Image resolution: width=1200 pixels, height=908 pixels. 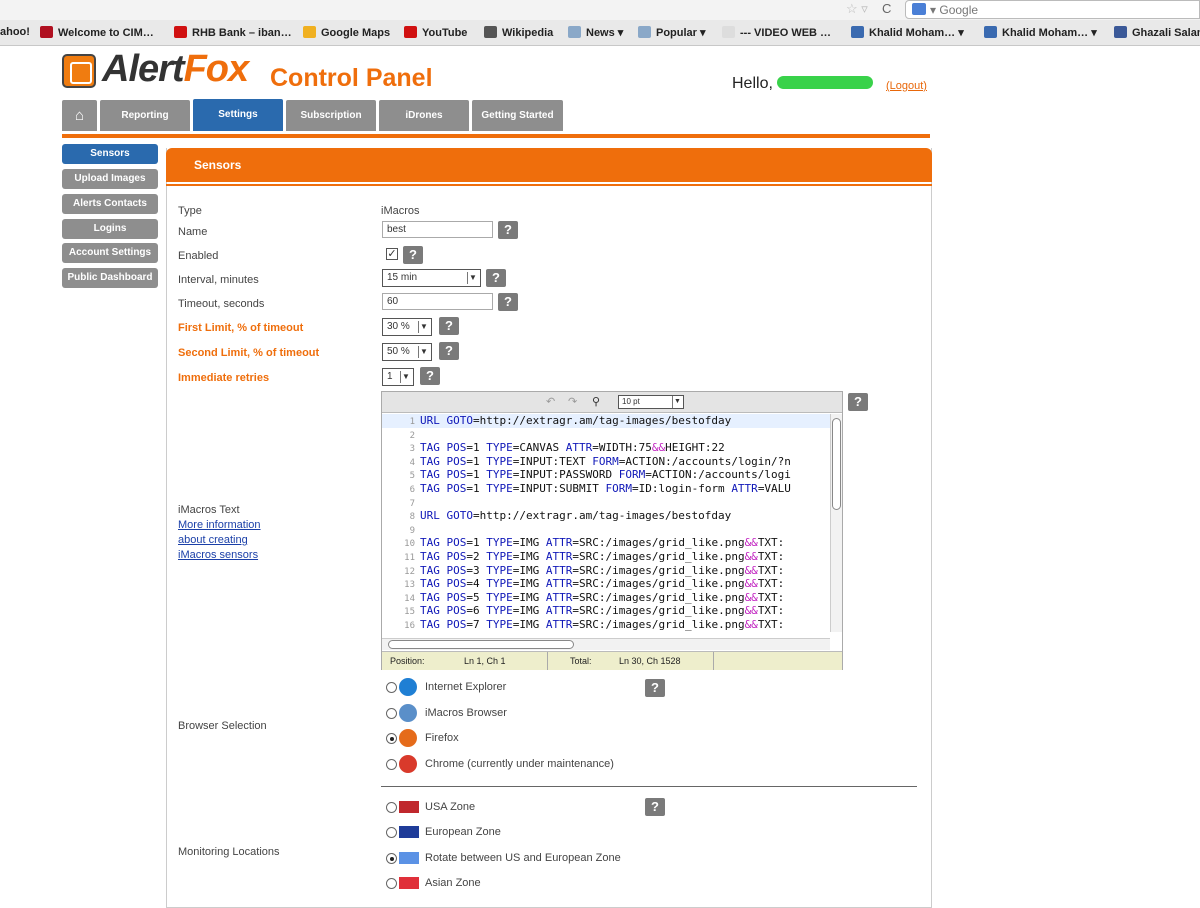 What do you see at coordinates (431, 278) in the screenshot?
I see `interval-select: 15 min ▼` at bounding box center [431, 278].